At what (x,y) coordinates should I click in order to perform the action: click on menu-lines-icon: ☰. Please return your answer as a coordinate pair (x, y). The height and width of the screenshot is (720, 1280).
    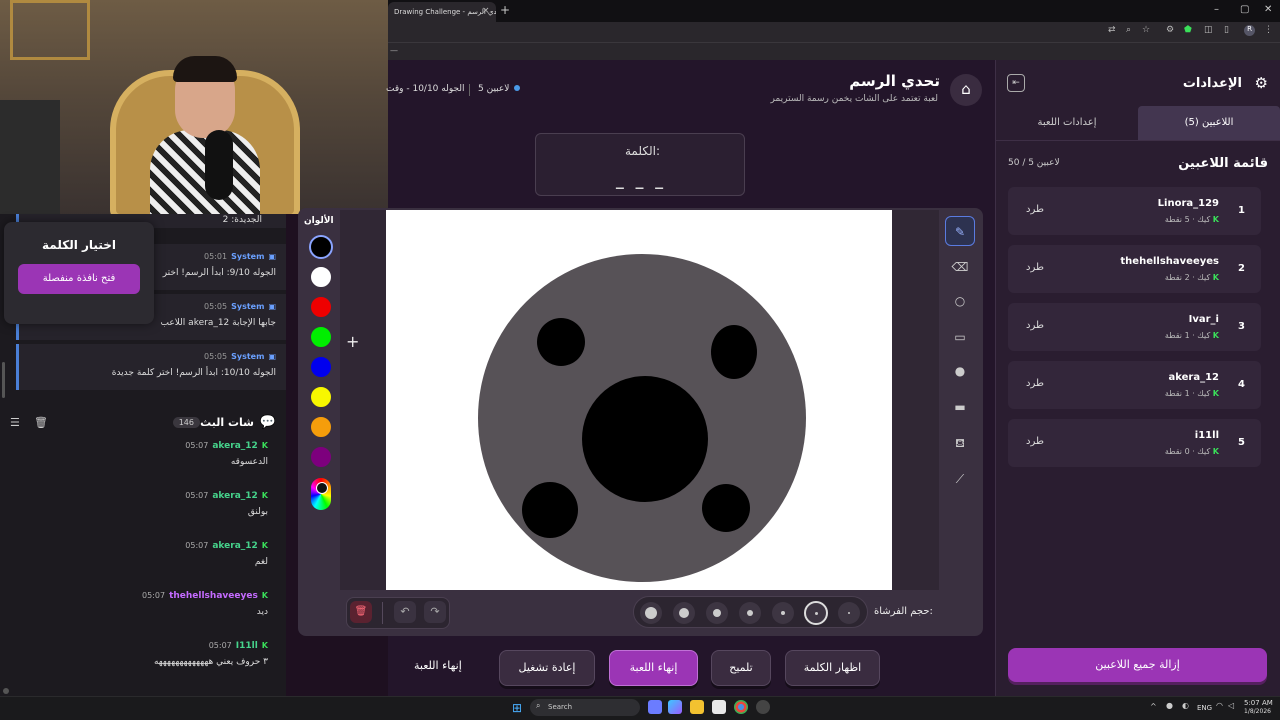
    Looking at the image, I should click on (15, 422).